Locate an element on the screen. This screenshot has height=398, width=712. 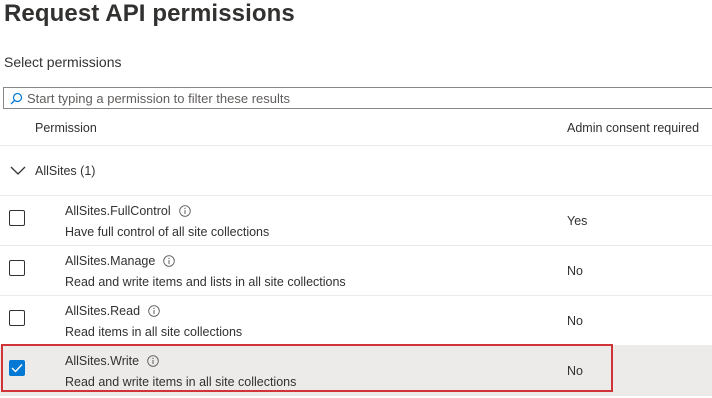
group-header-allsites: AllSites (1) is located at coordinates (356, 171).